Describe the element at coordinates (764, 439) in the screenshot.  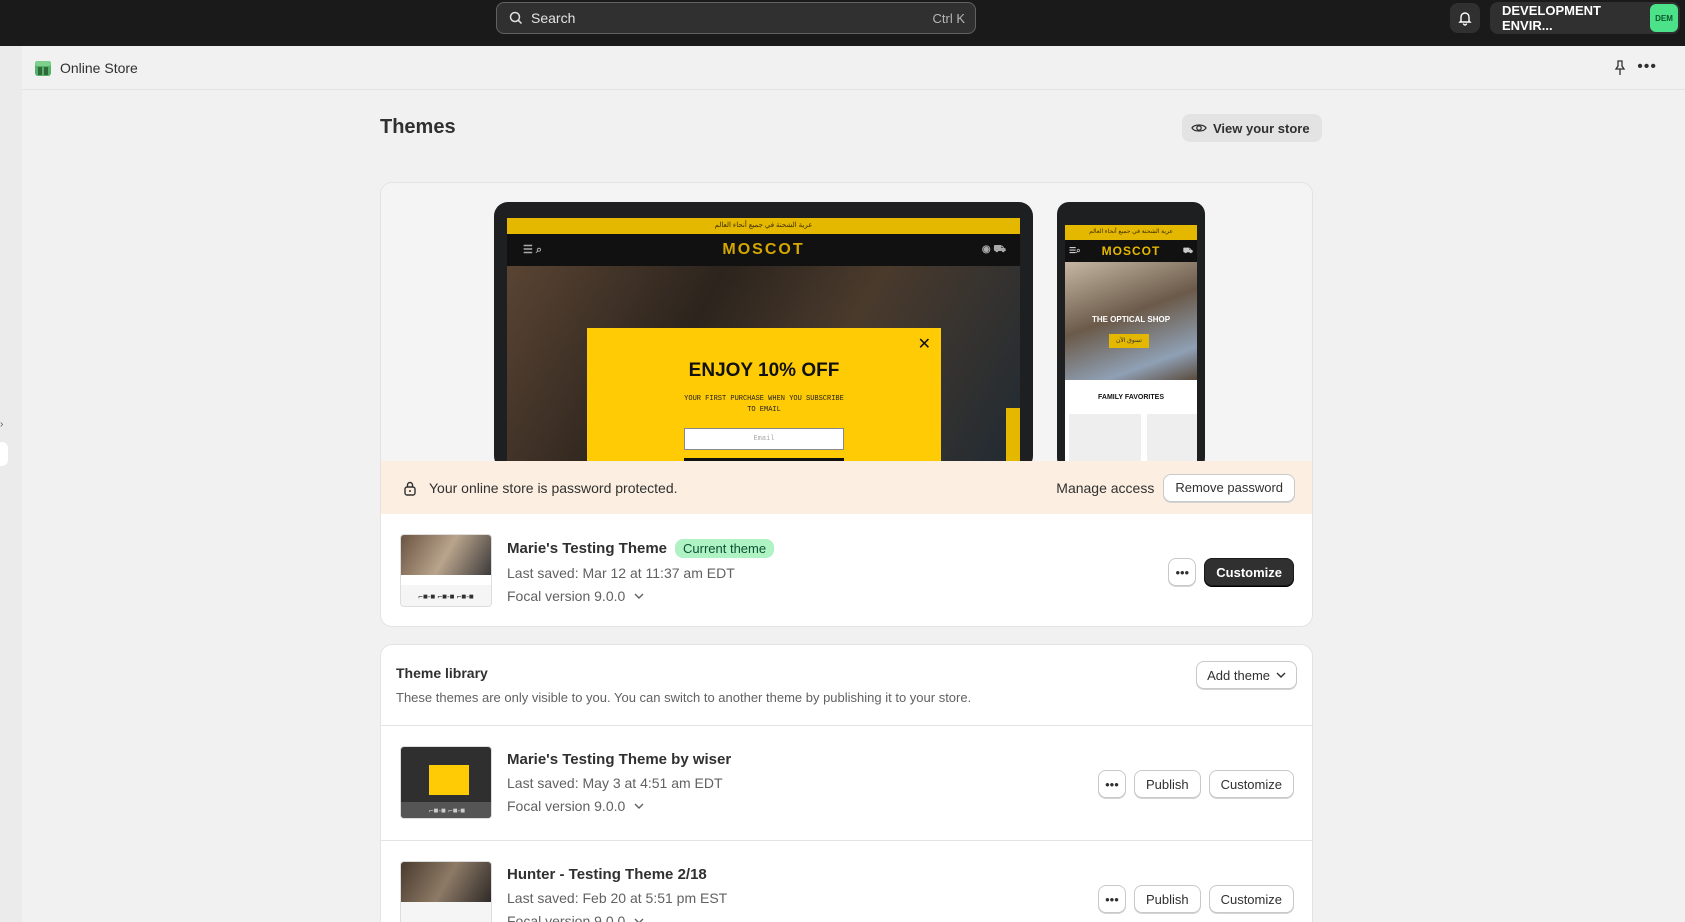
I see `popup-email: Email` at that location.